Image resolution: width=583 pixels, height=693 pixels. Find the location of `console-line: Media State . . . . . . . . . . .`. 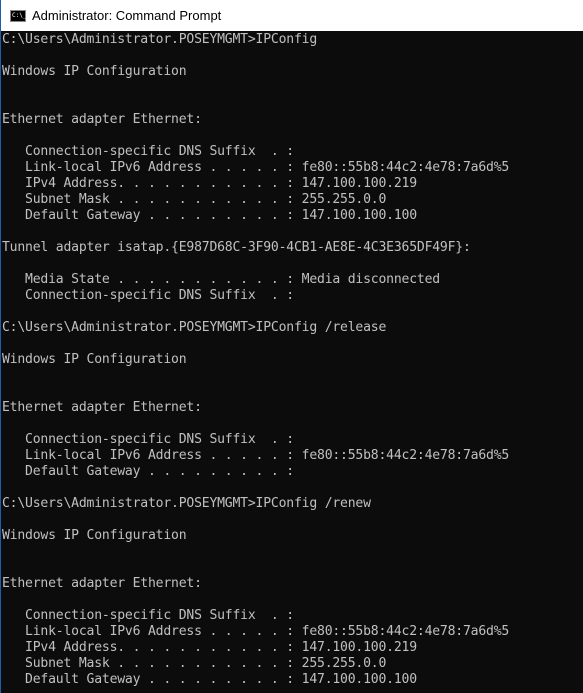

console-line: Media State . . . . . . . . . . . is located at coordinates (221, 279).